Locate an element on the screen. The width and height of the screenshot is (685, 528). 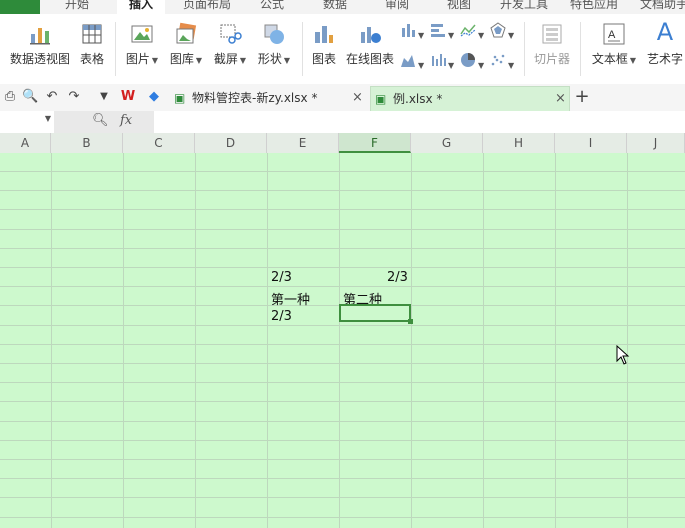
slicer-button: 切片器 is located at coordinates (552, 44).